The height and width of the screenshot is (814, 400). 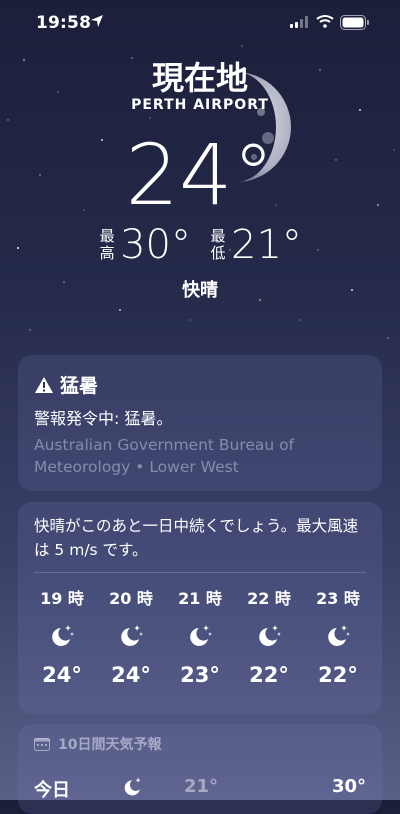 I want to click on calendar-icon, so click(x=42, y=744).